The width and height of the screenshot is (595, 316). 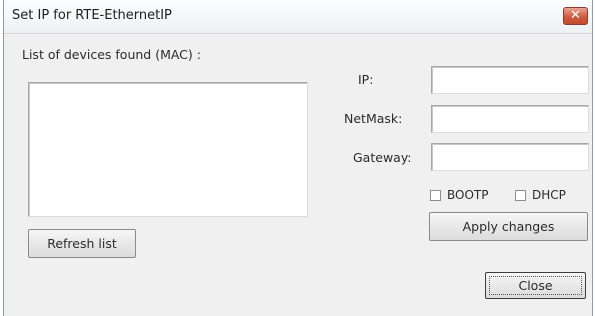 I want to click on close-button: Close, so click(x=535, y=285).